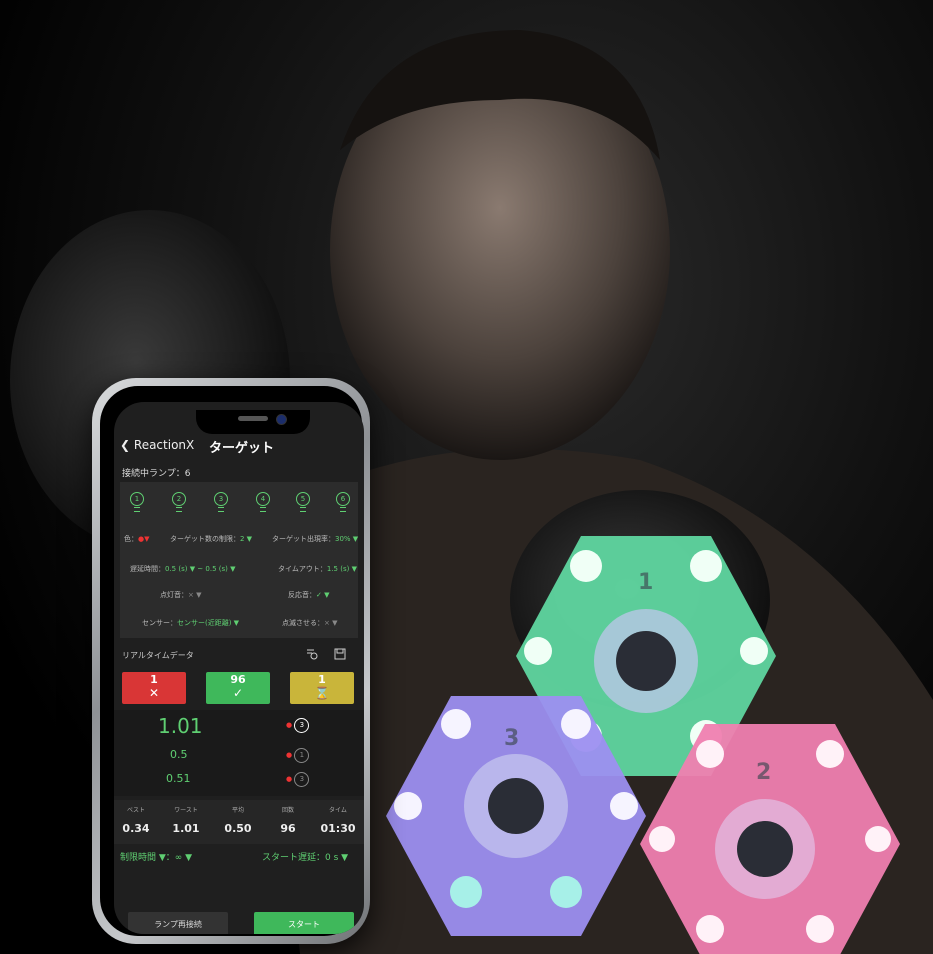 The image size is (933, 954). I want to click on hexagon-number: 1, so click(646, 582).